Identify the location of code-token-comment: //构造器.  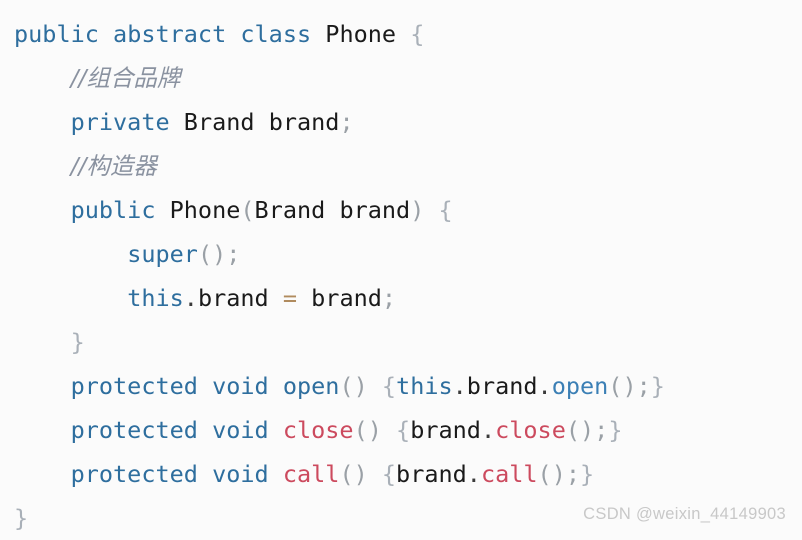
(113, 166).